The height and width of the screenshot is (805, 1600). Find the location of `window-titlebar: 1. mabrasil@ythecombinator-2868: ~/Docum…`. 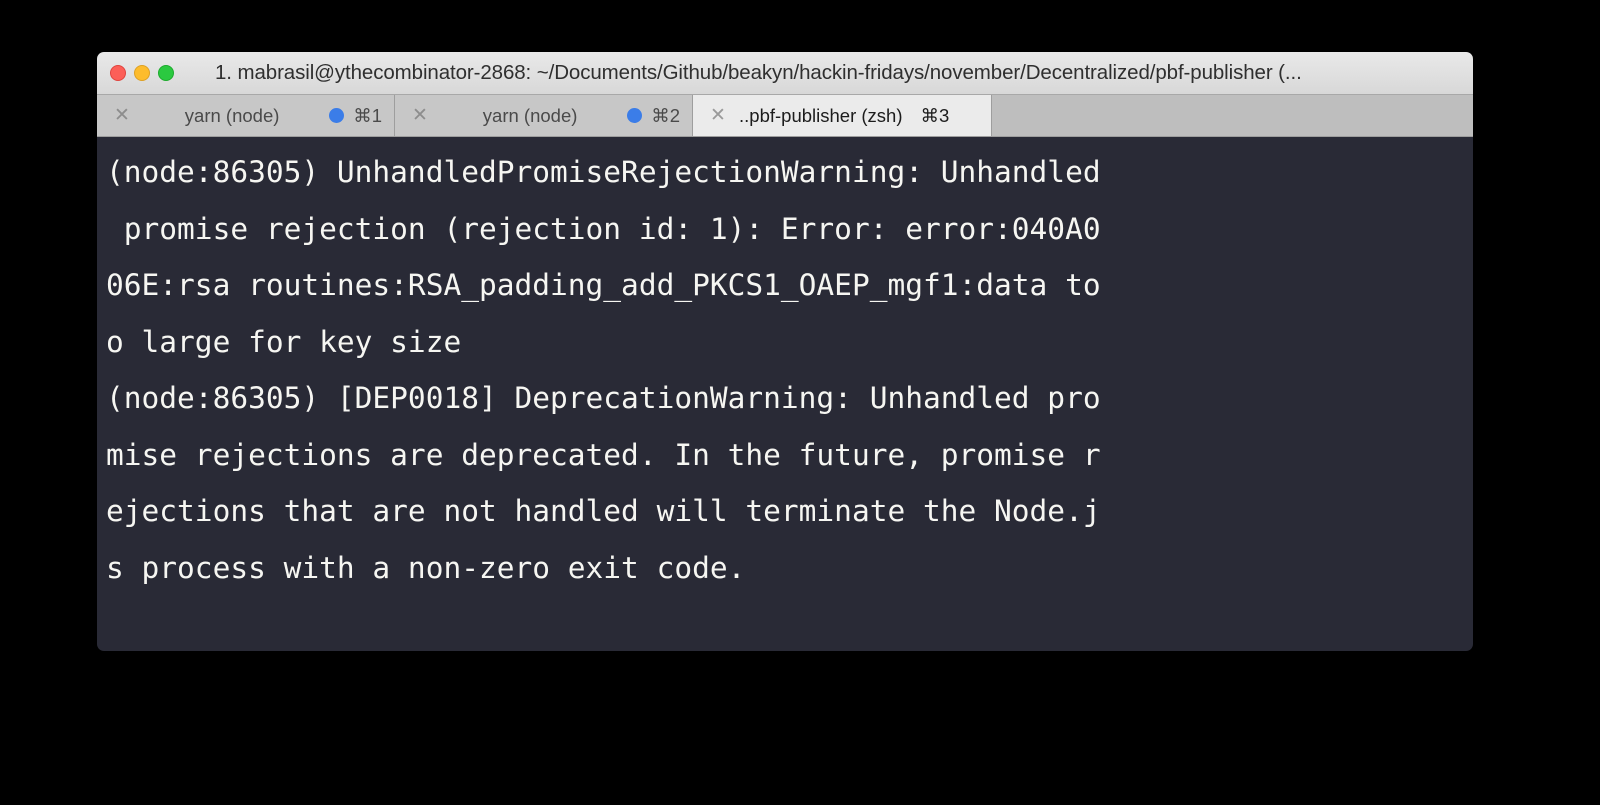

window-titlebar: 1. mabrasil@ythecombinator-2868: ~/Docum… is located at coordinates (785, 73).